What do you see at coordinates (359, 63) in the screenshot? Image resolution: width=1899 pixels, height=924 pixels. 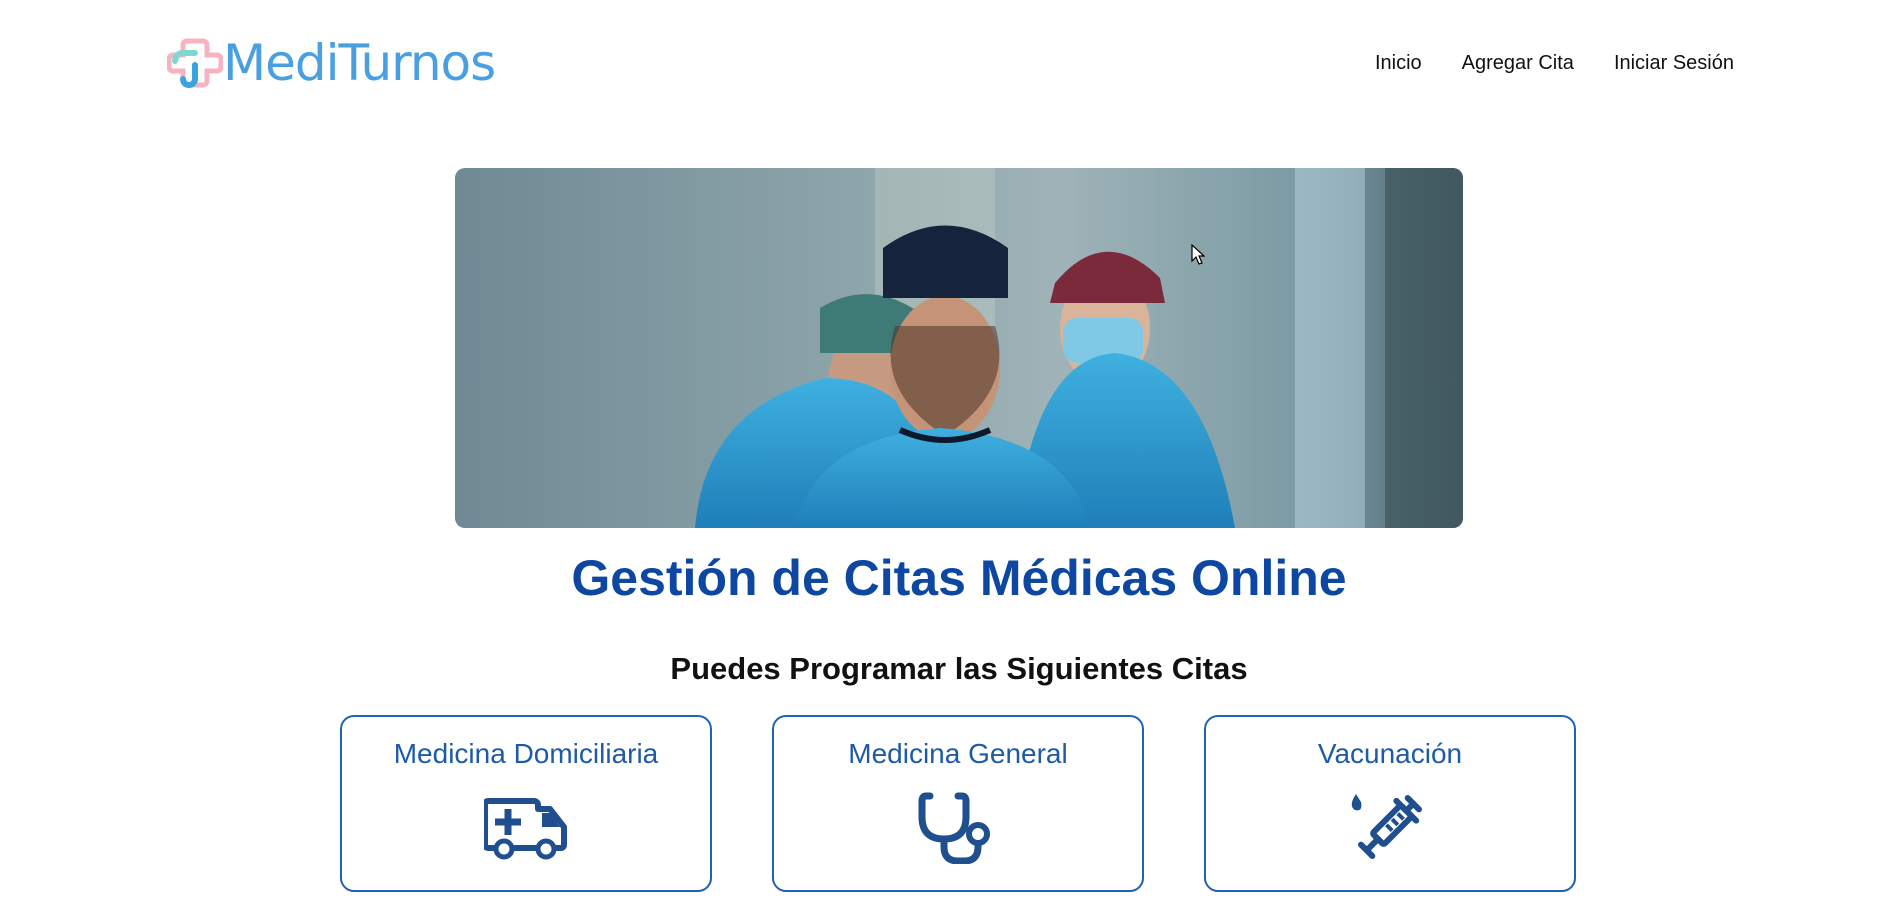 I see `brand-name: MediTurnos` at bounding box center [359, 63].